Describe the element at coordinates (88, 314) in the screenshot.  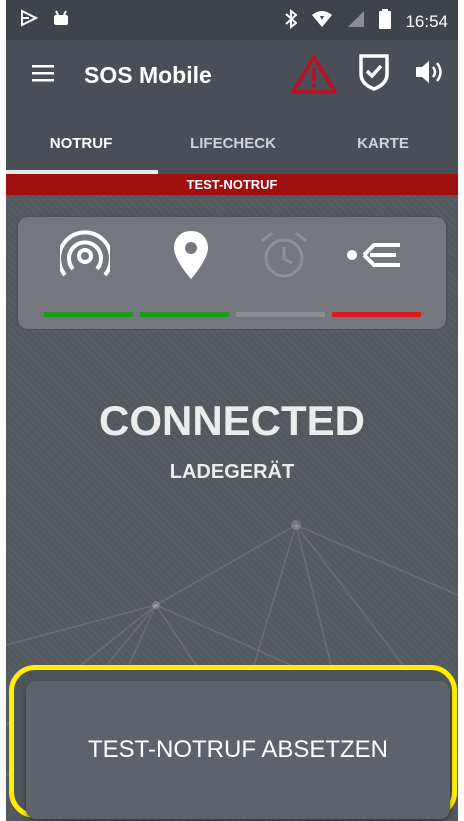
I see `signal-status-bar` at that location.